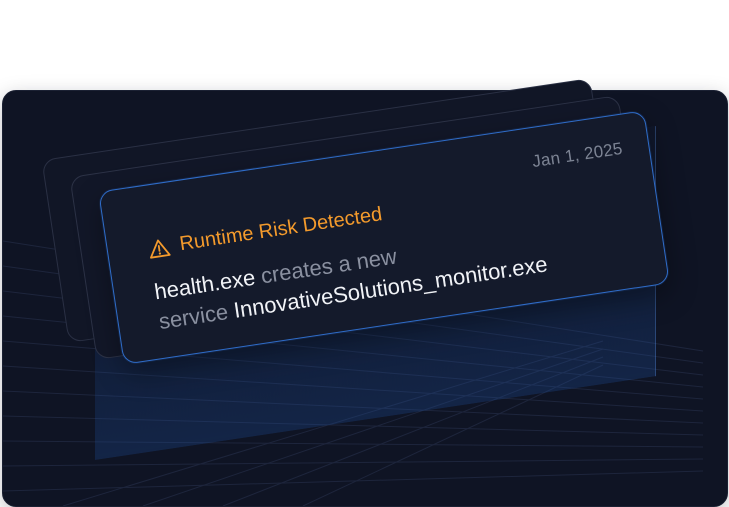 This screenshot has height=507, width=729. I want to click on message-noun: service, so click(193, 317).